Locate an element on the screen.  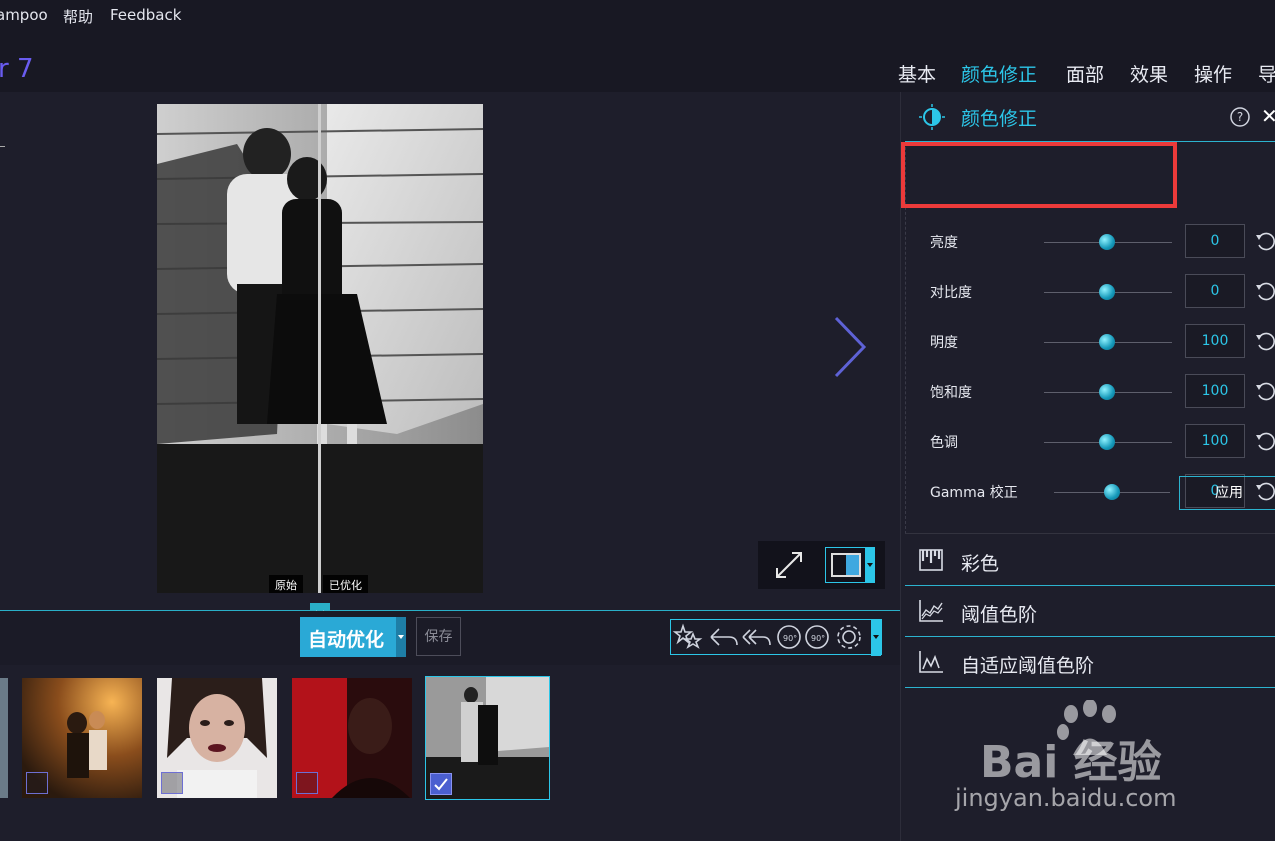
preview-image: 原始 已优化 is located at coordinates (320, 348).